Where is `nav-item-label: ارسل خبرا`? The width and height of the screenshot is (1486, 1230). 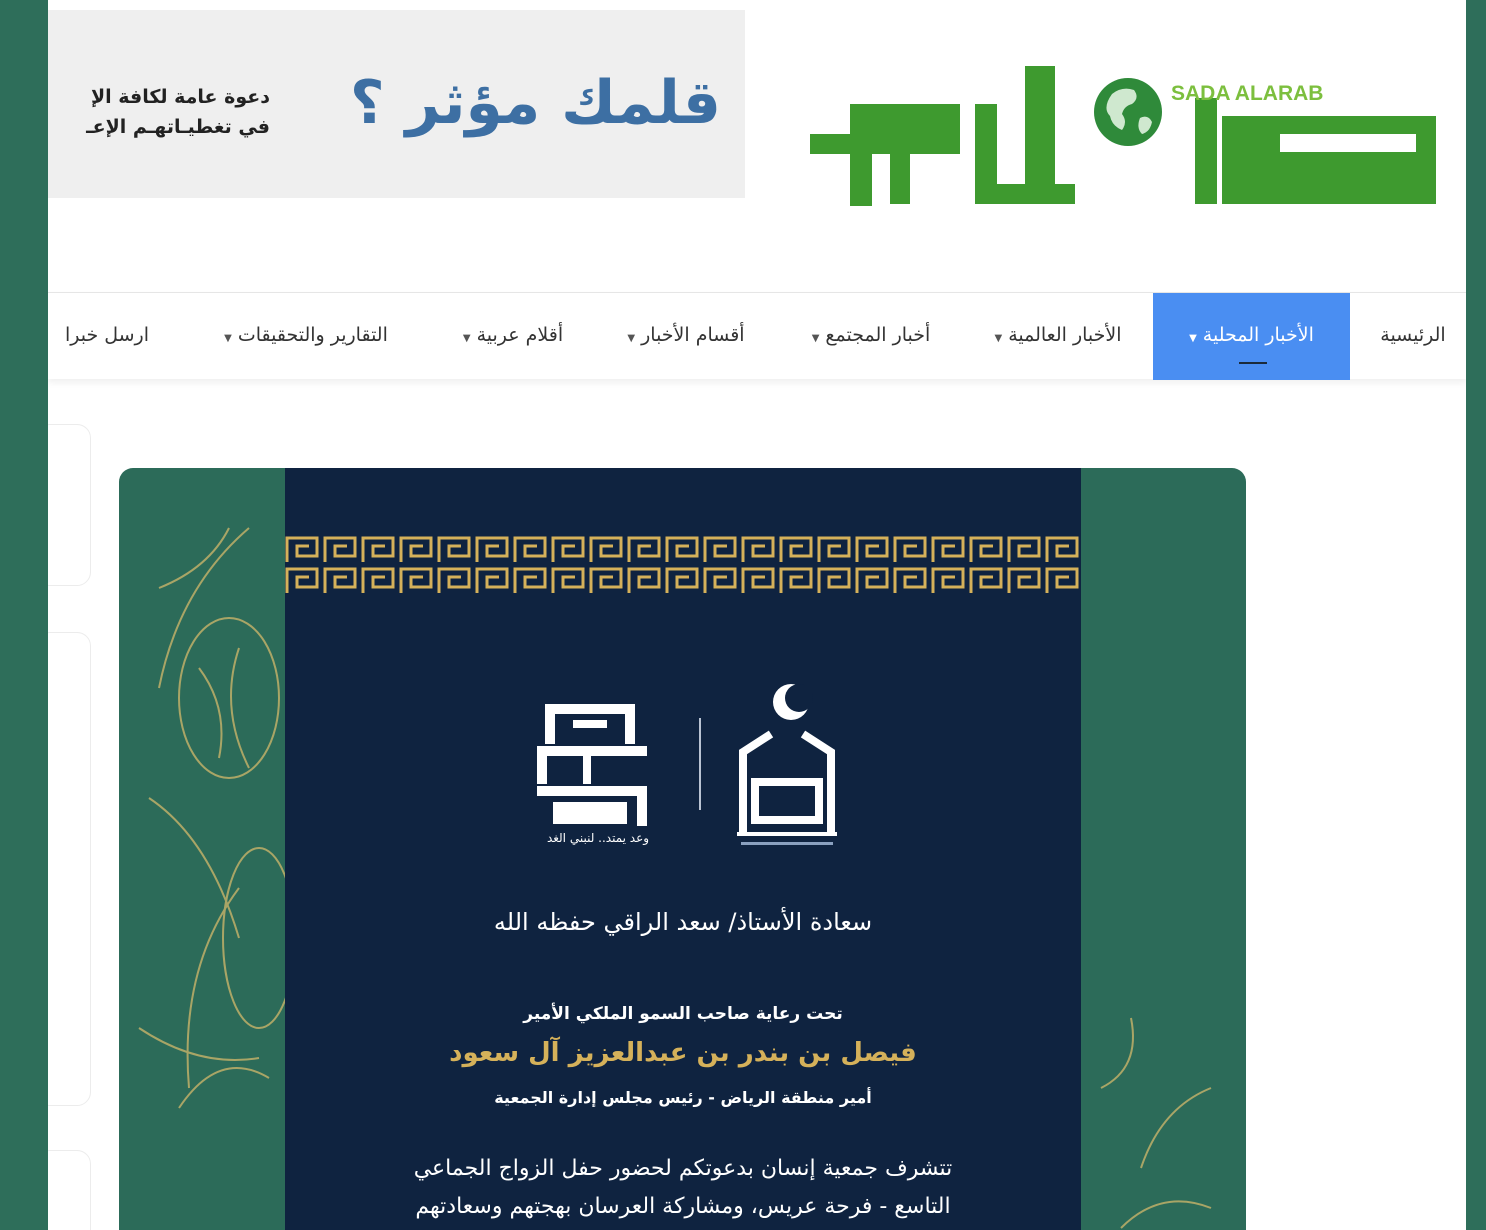
nav-item-label: ارسل خبرا is located at coordinates (107, 335).